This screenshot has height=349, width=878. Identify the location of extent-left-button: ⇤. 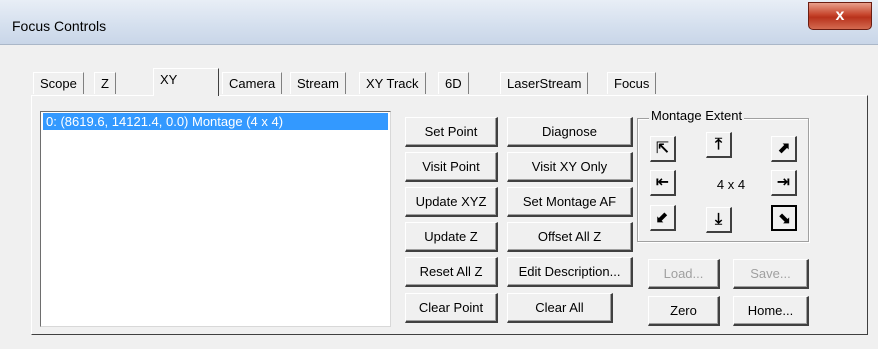
(663, 183).